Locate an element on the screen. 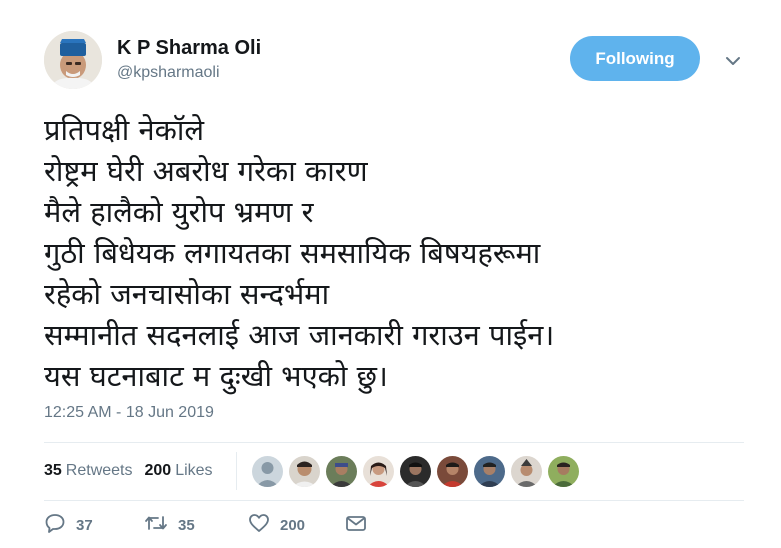 The width and height of the screenshot is (781, 548). likers-list is located at coordinates (418, 471).